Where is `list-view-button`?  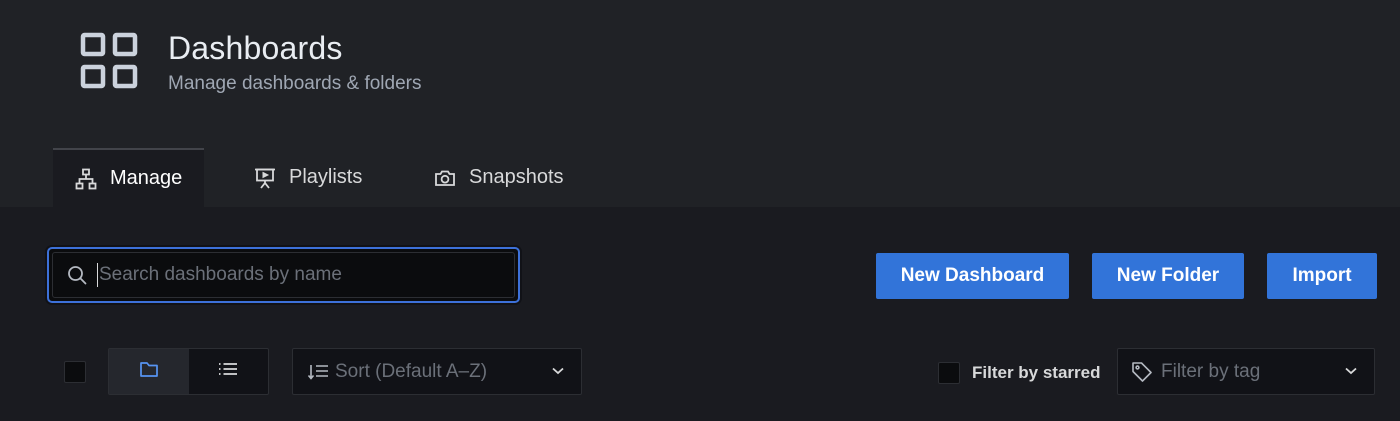 list-view-button is located at coordinates (229, 371).